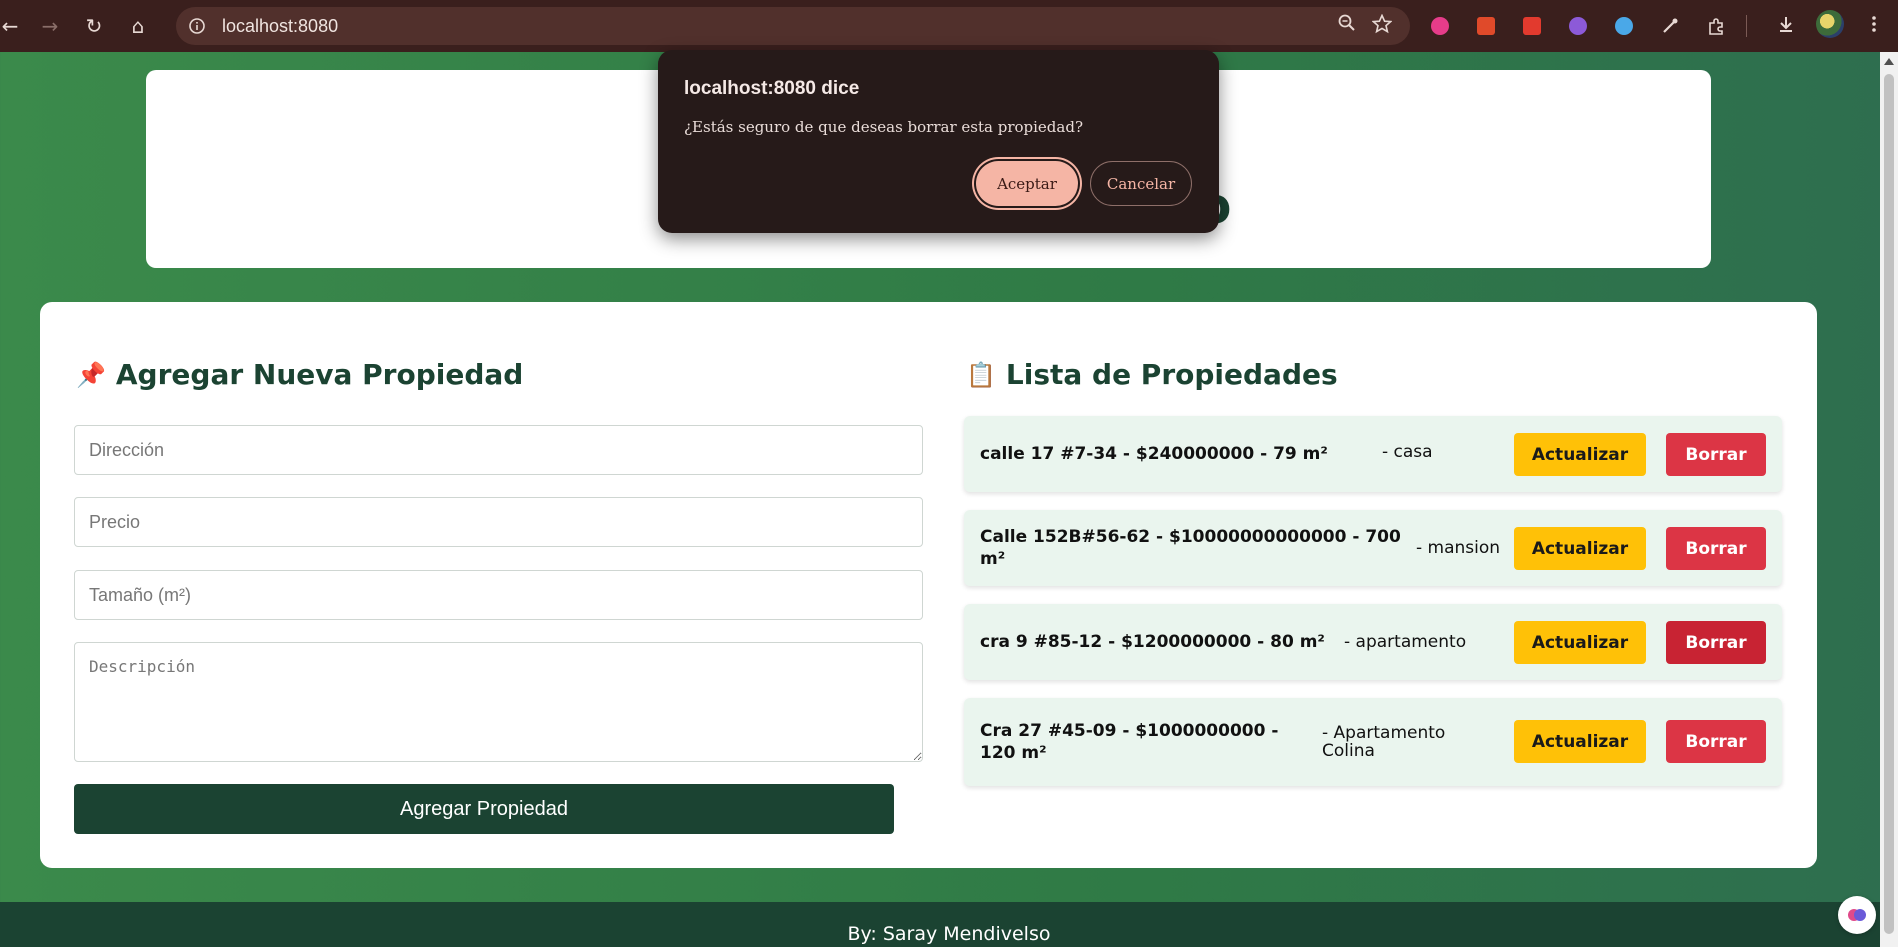 Image resolution: width=1898 pixels, height=947 pixels. Describe the element at coordinates (949, 934) in the screenshot. I see `footer-credit: By: Saray Mendivelso` at that location.